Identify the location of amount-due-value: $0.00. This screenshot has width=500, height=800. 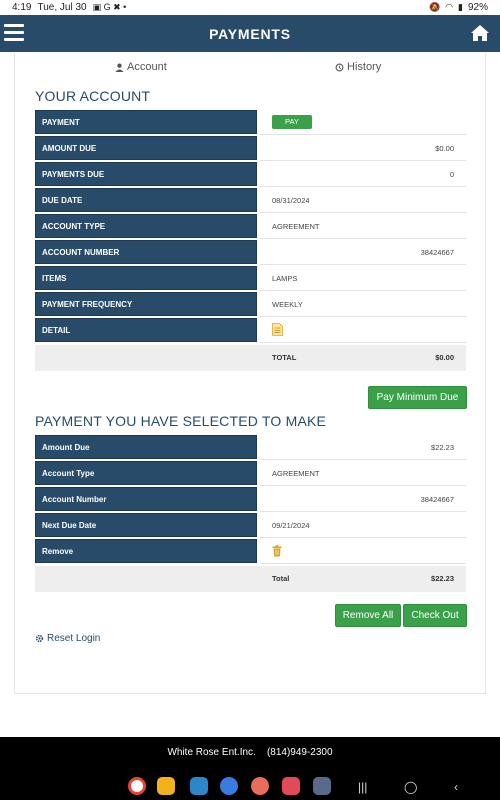
(444, 148).